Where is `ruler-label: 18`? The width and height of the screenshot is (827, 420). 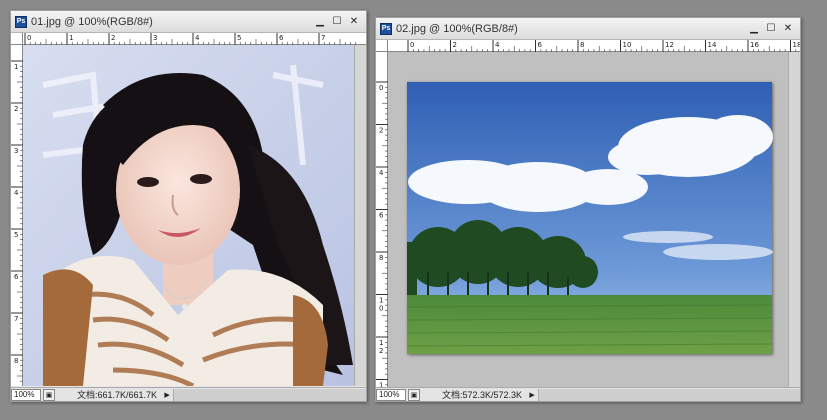
ruler-label: 18 is located at coordinates (797, 45).